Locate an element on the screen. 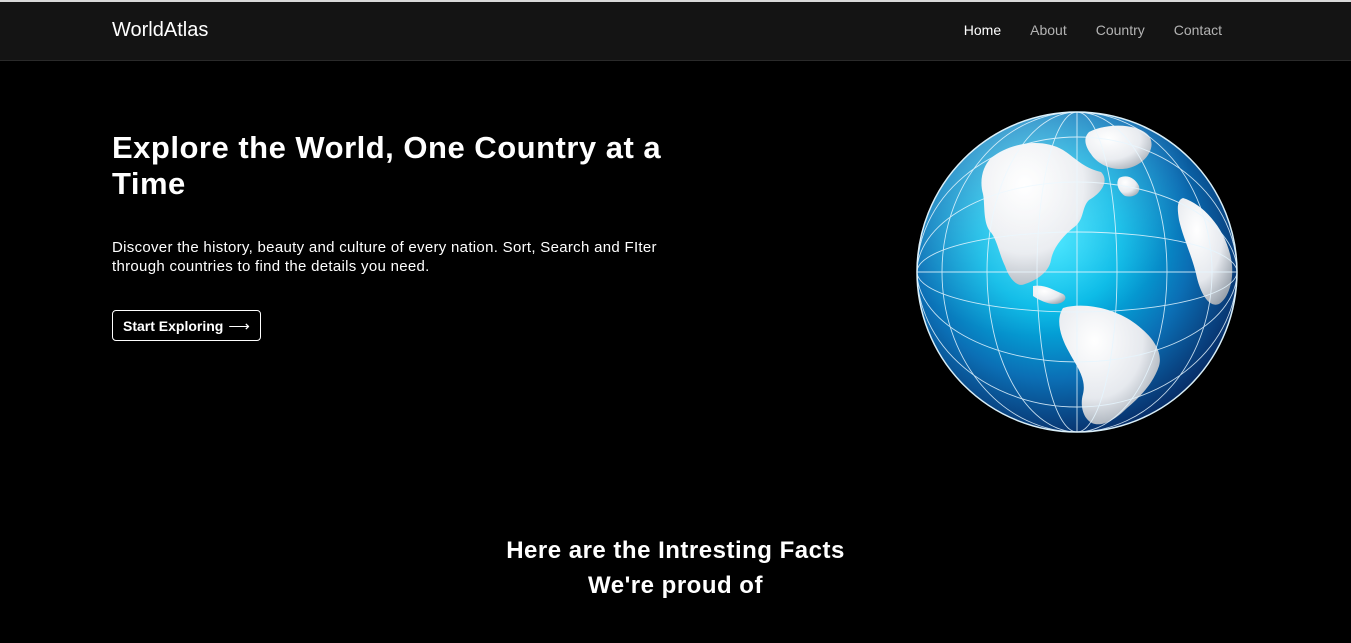  start-exploring-button: Start Exploring ⟶ is located at coordinates (186, 325).